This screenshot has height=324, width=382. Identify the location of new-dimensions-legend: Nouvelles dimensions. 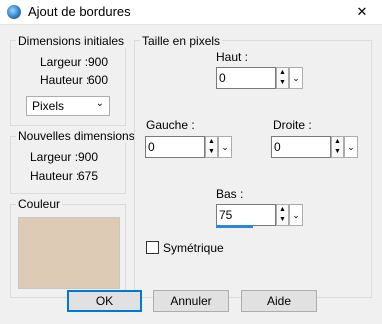
(76, 136).